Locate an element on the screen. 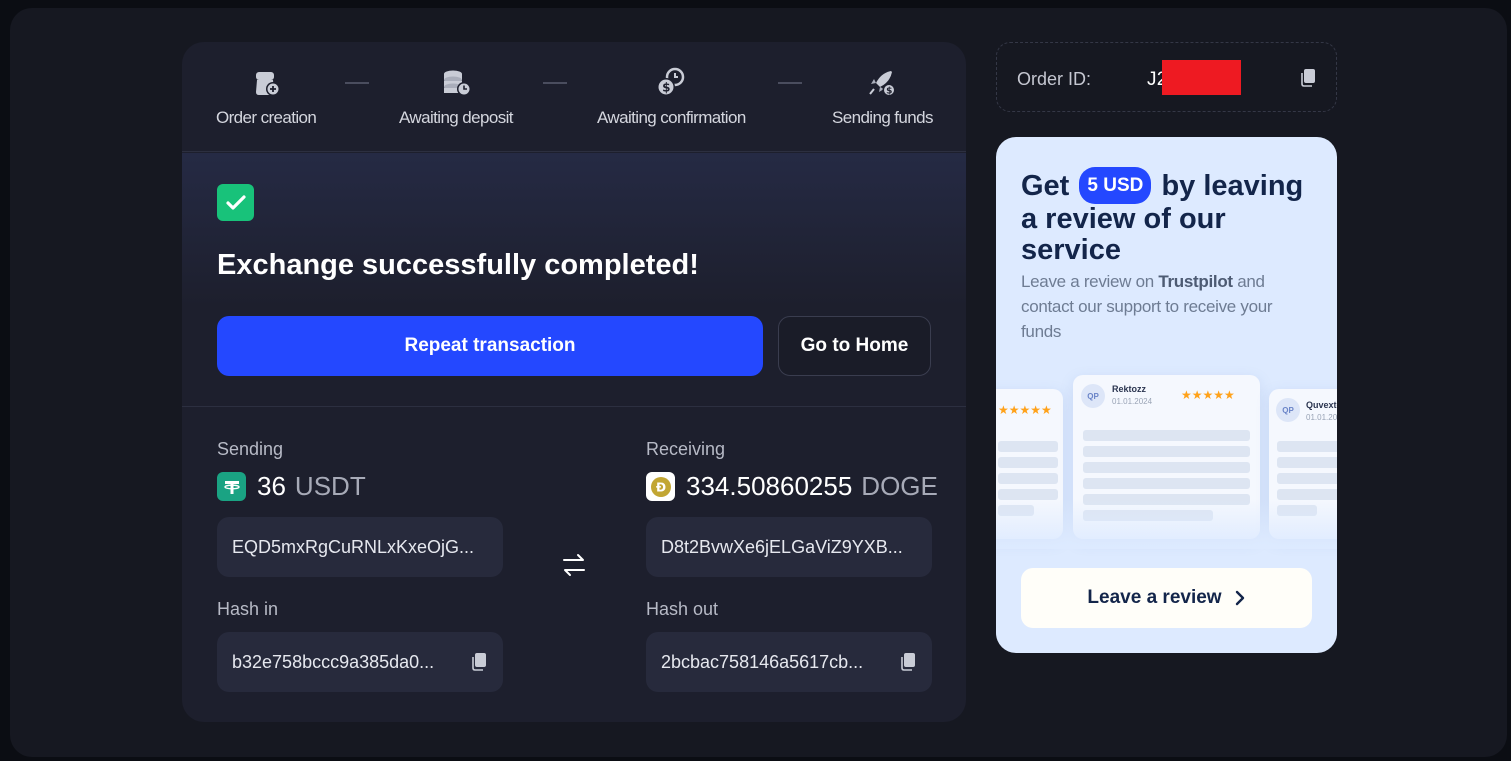 The height and width of the screenshot is (761, 1511). promo-title-pre: Get is located at coordinates (1045, 186).